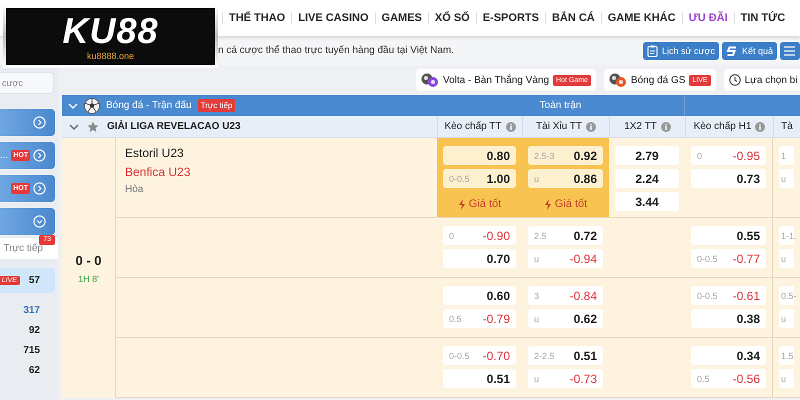 This screenshot has height=400, width=800. I want to click on odds-cell: 0.80, so click(479, 155).